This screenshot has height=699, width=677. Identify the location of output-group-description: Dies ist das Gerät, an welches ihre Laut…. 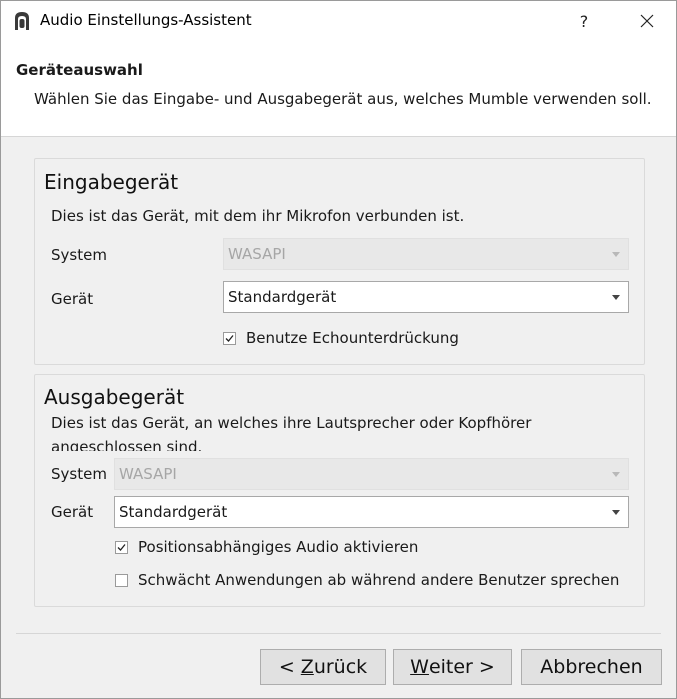
(291, 432).